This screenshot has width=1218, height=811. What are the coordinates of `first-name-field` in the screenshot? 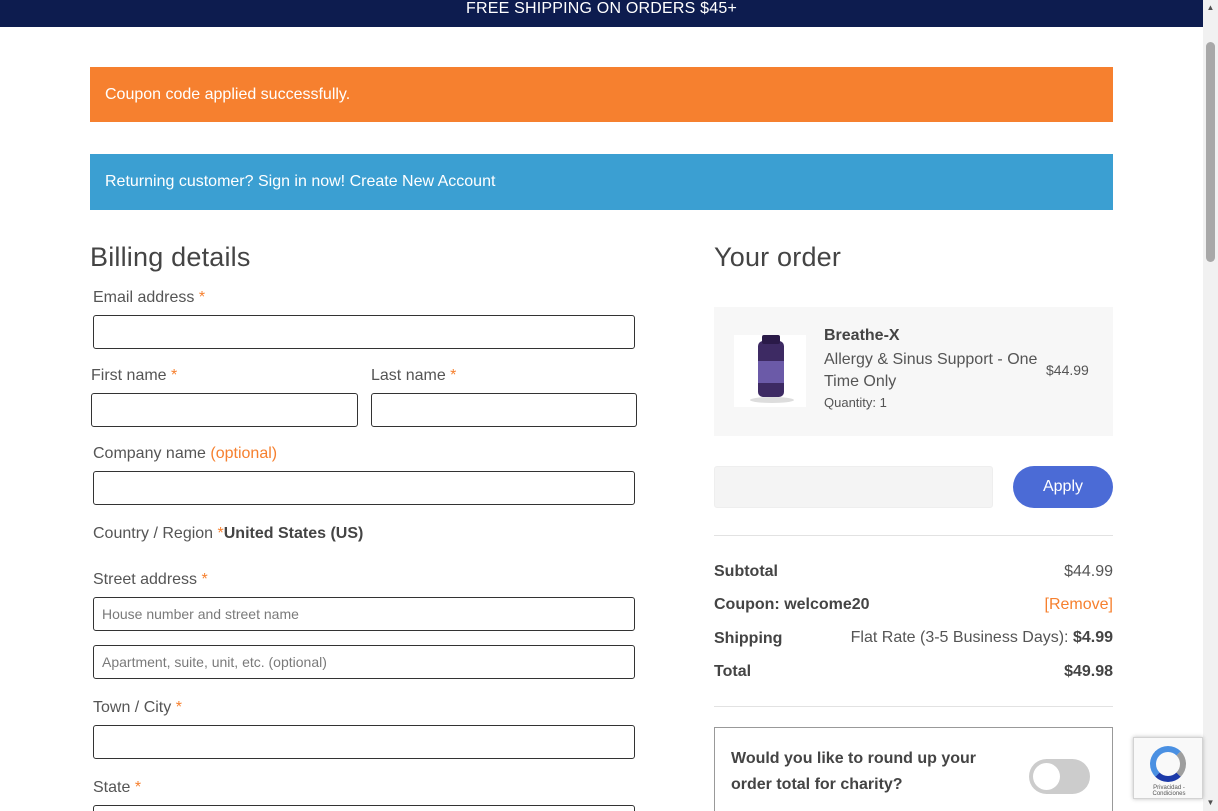 It's located at (224, 410).